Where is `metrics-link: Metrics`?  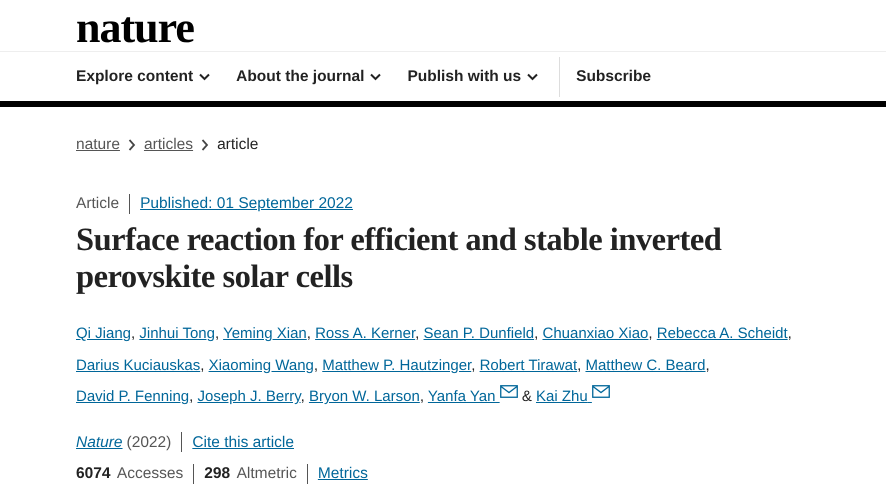 metrics-link: Metrics is located at coordinates (343, 474).